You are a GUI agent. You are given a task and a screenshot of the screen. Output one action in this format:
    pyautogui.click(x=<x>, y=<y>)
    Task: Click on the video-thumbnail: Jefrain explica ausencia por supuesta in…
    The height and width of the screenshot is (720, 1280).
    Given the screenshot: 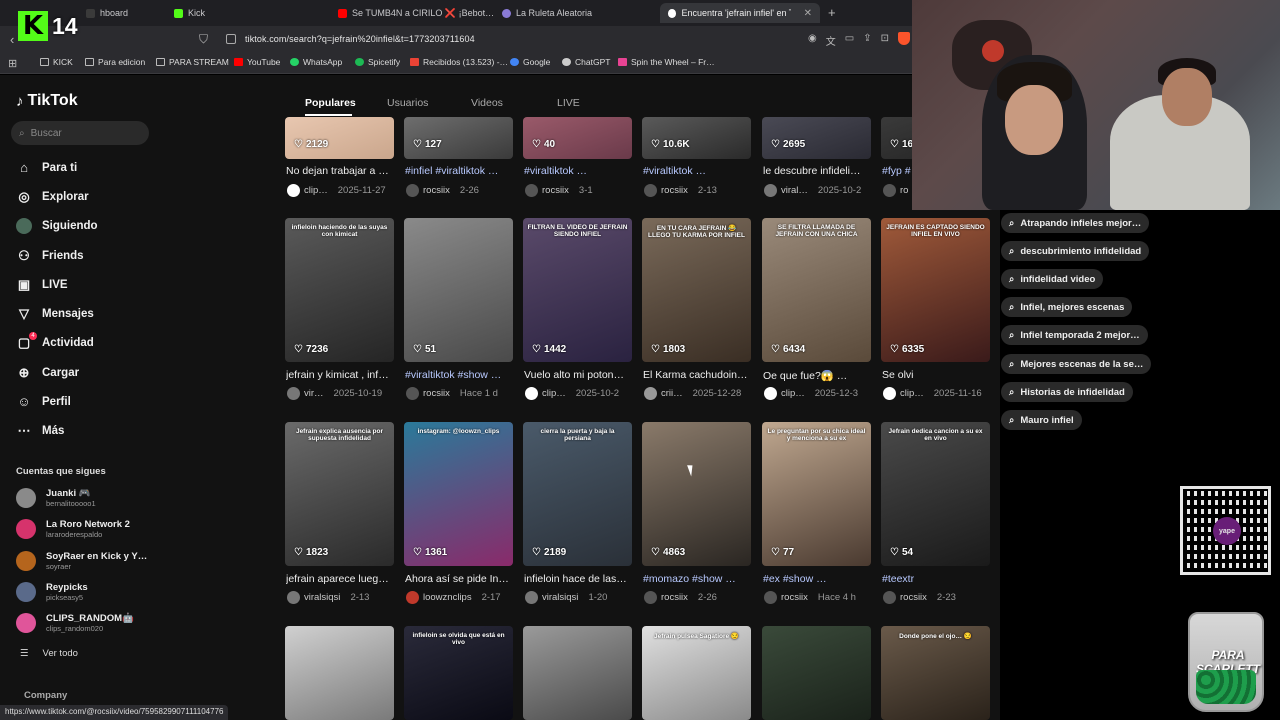 What is the action you would take?
    pyautogui.click(x=339, y=494)
    